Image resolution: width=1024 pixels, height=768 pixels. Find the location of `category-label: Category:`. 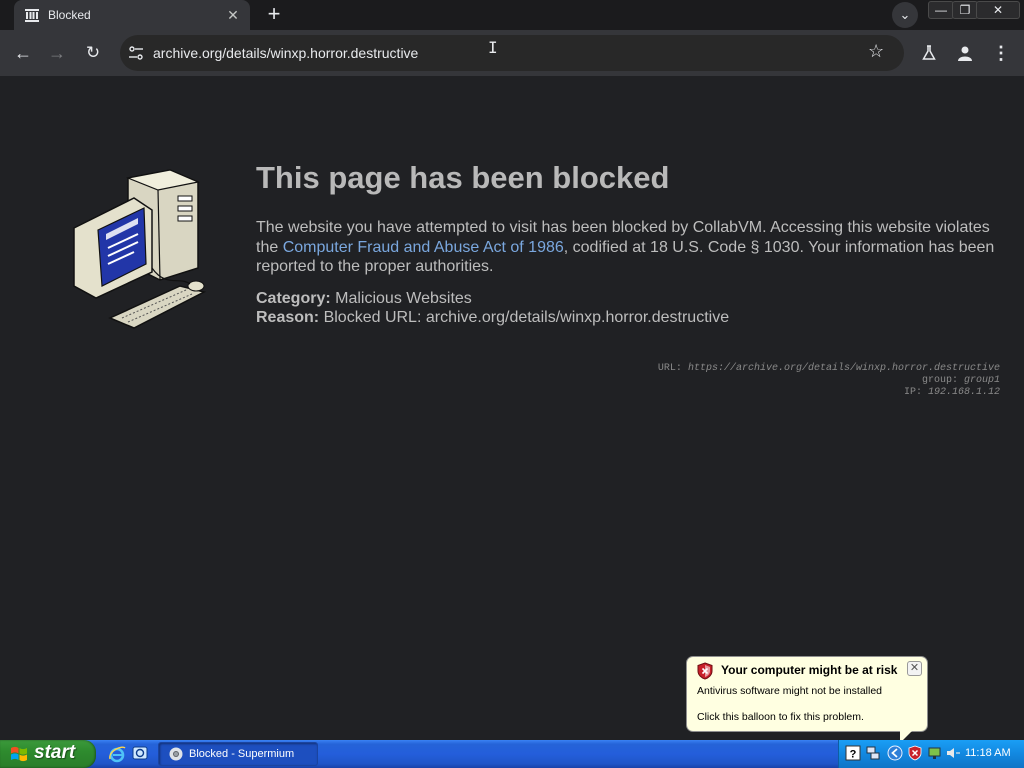

category-label: Category: is located at coordinates (293, 298).